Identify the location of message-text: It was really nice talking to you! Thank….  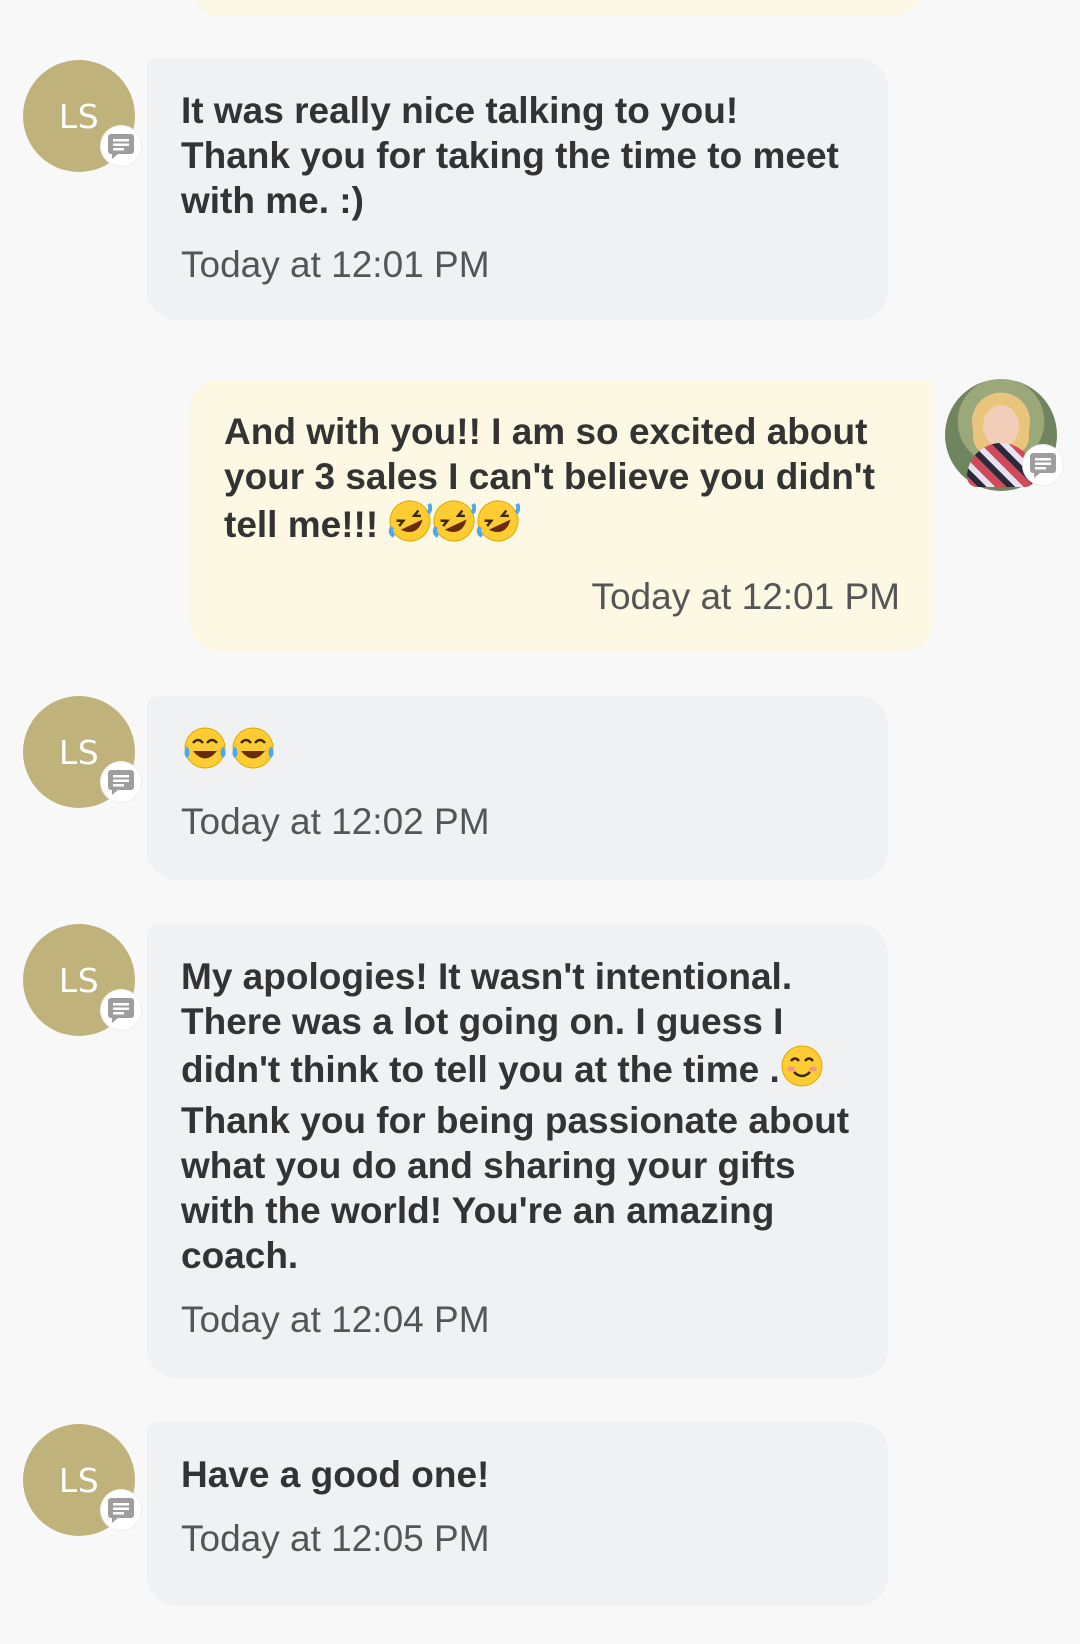
(515, 155).